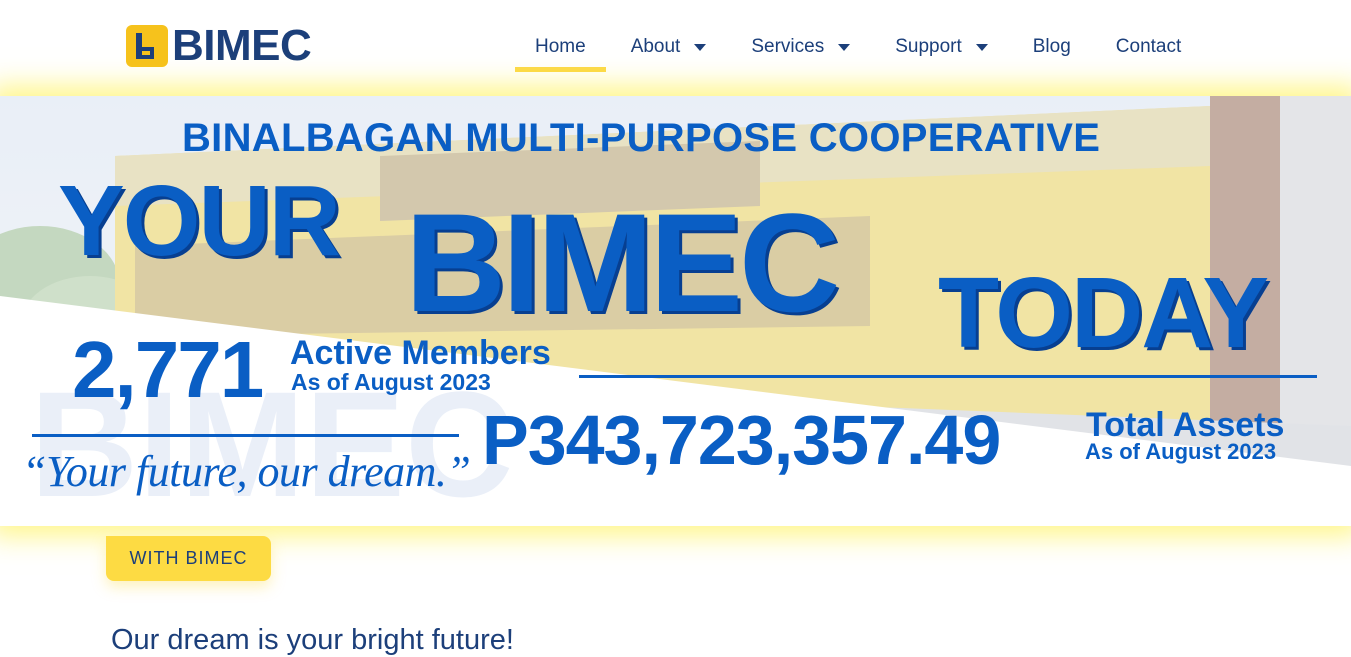 This screenshot has height=657, width=1351. What do you see at coordinates (788, 46) in the screenshot?
I see `nav-services-label: Services` at bounding box center [788, 46].